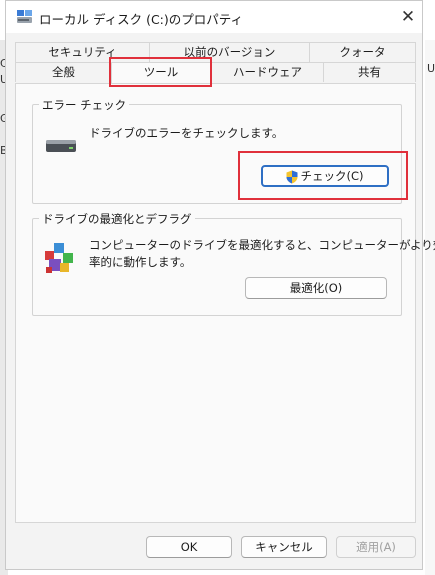 The height and width of the screenshot is (575, 435). Describe the element at coordinates (262, 245) in the screenshot. I see `optimize-description-line1: コンピューターのドライブを最適化すると、コンピューターがより効` at that location.